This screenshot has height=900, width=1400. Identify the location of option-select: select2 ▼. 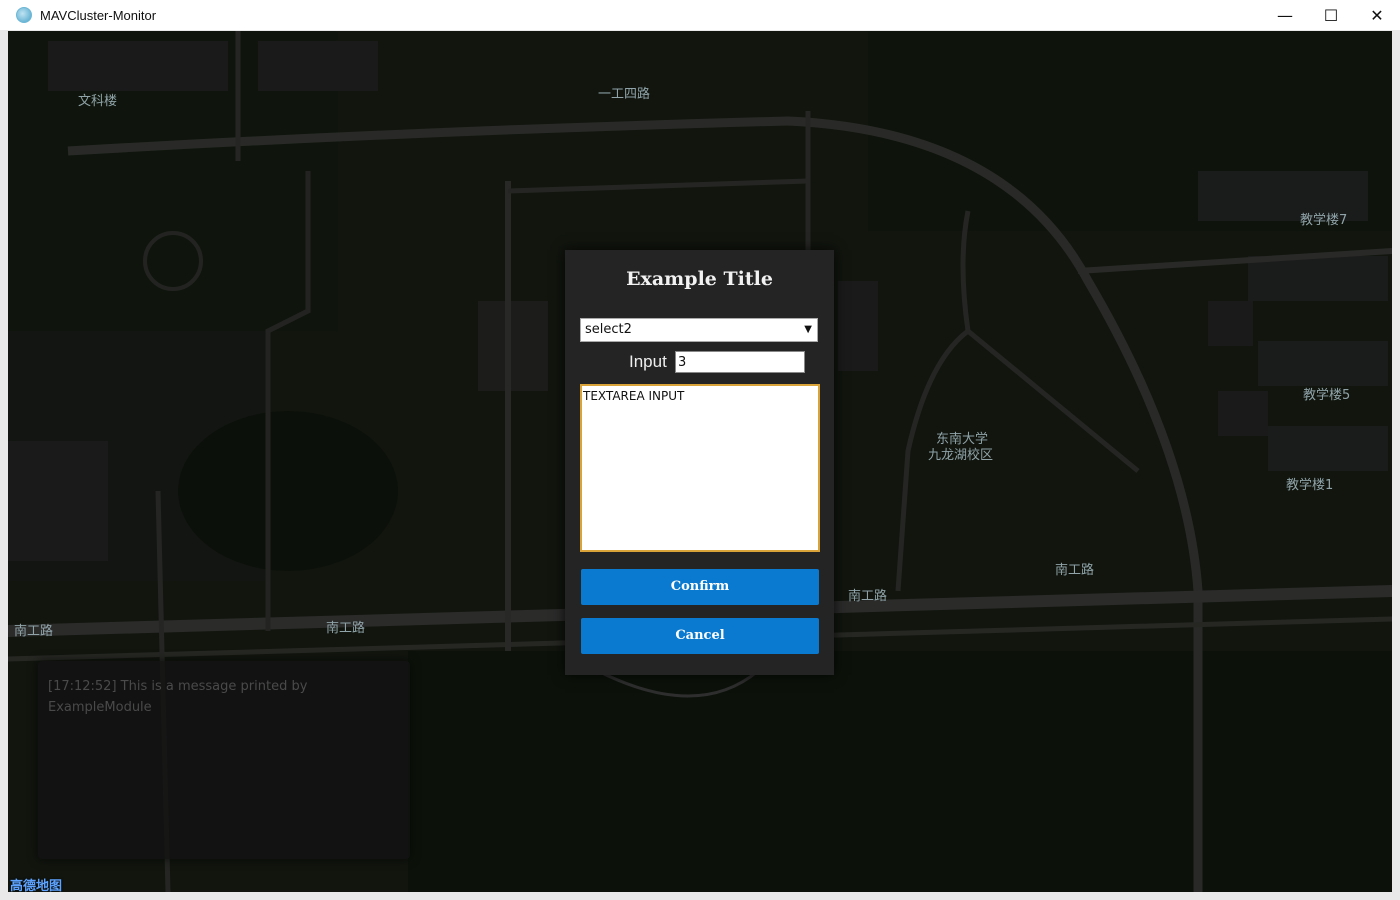
(699, 330).